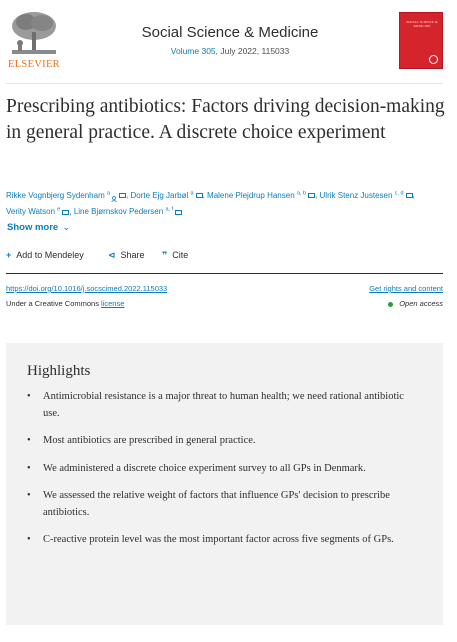 The image size is (457, 642). Describe the element at coordinates (165, 255) in the screenshot. I see `quote-icon: ❞` at that location.